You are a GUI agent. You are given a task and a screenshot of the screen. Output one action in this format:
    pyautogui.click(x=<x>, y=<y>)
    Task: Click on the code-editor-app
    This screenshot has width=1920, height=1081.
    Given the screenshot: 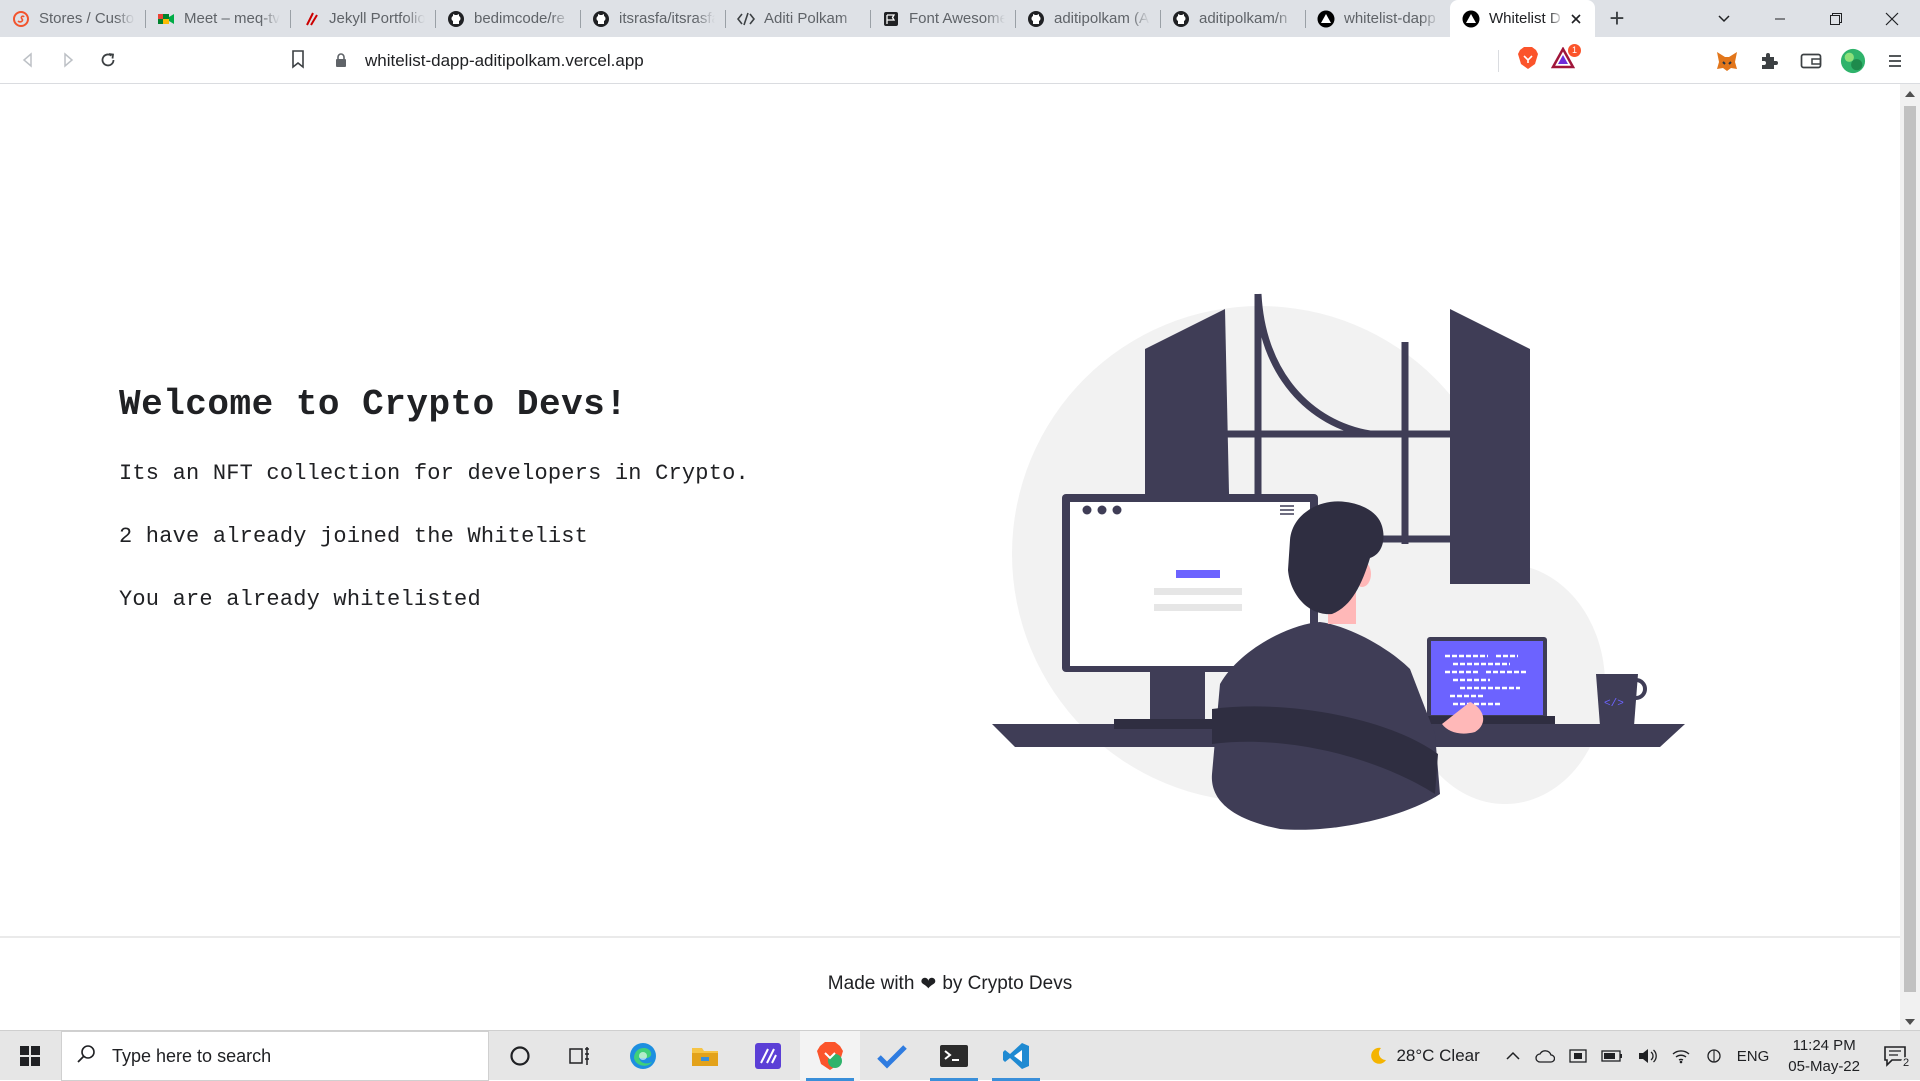 What is the action you would take?
    pyautogui.click(x=768, y=1056)
    